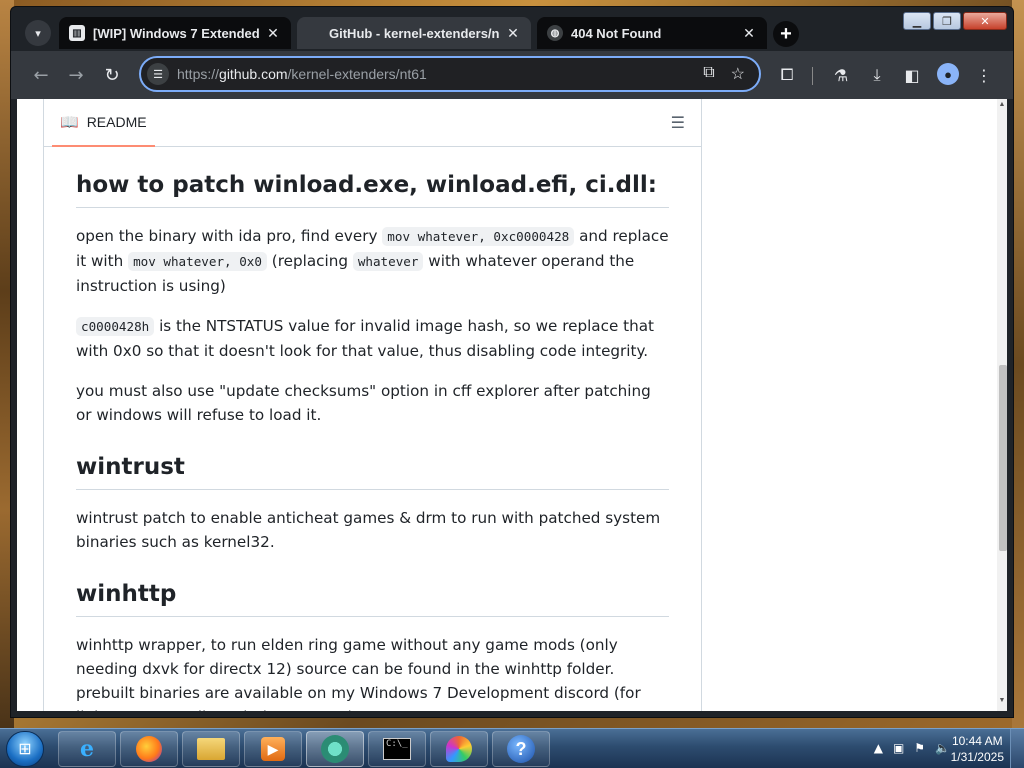  I want to click on tab-search-button: ▾, so click(38, 33).